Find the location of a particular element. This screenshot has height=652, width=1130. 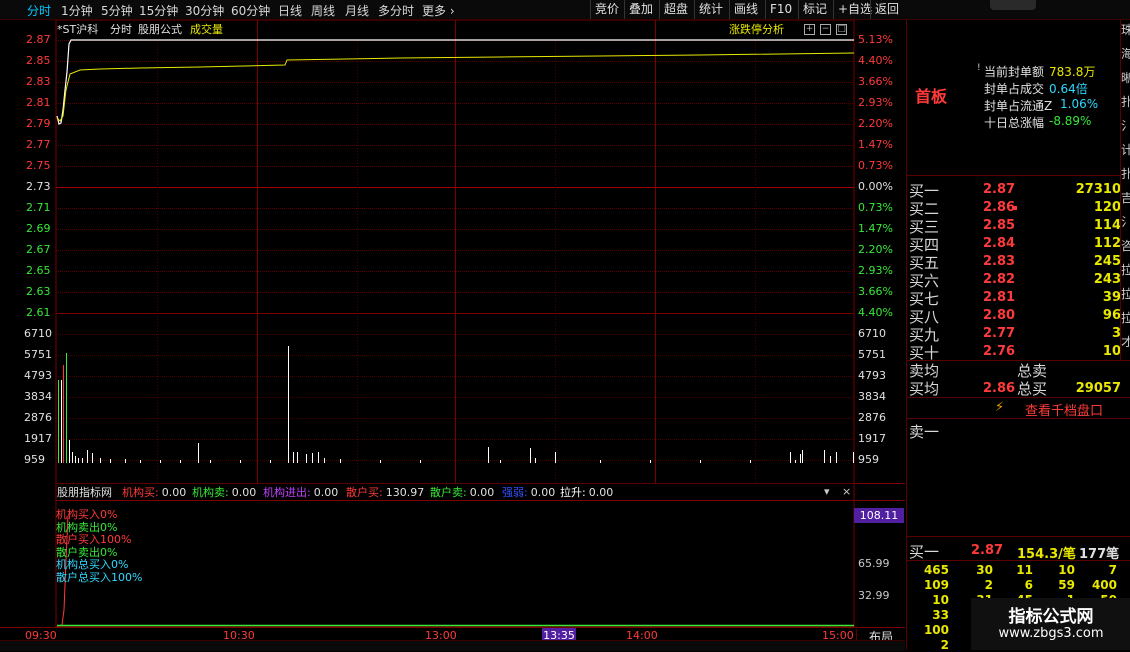

indicator-item-label: 机构卖: is located at coordinates (210, 492).